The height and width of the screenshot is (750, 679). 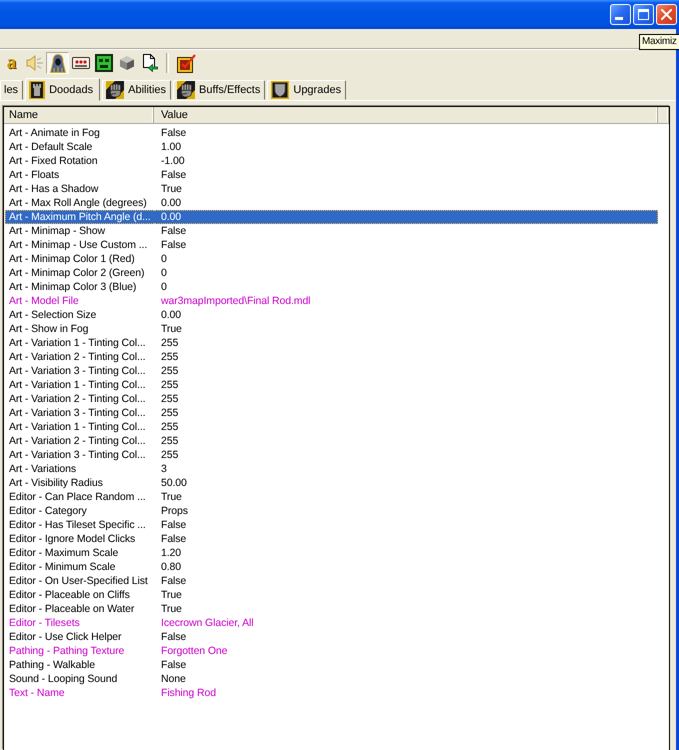 I want to click on property-name-cell: Art - Default Scale, so click(x=79, y=147).